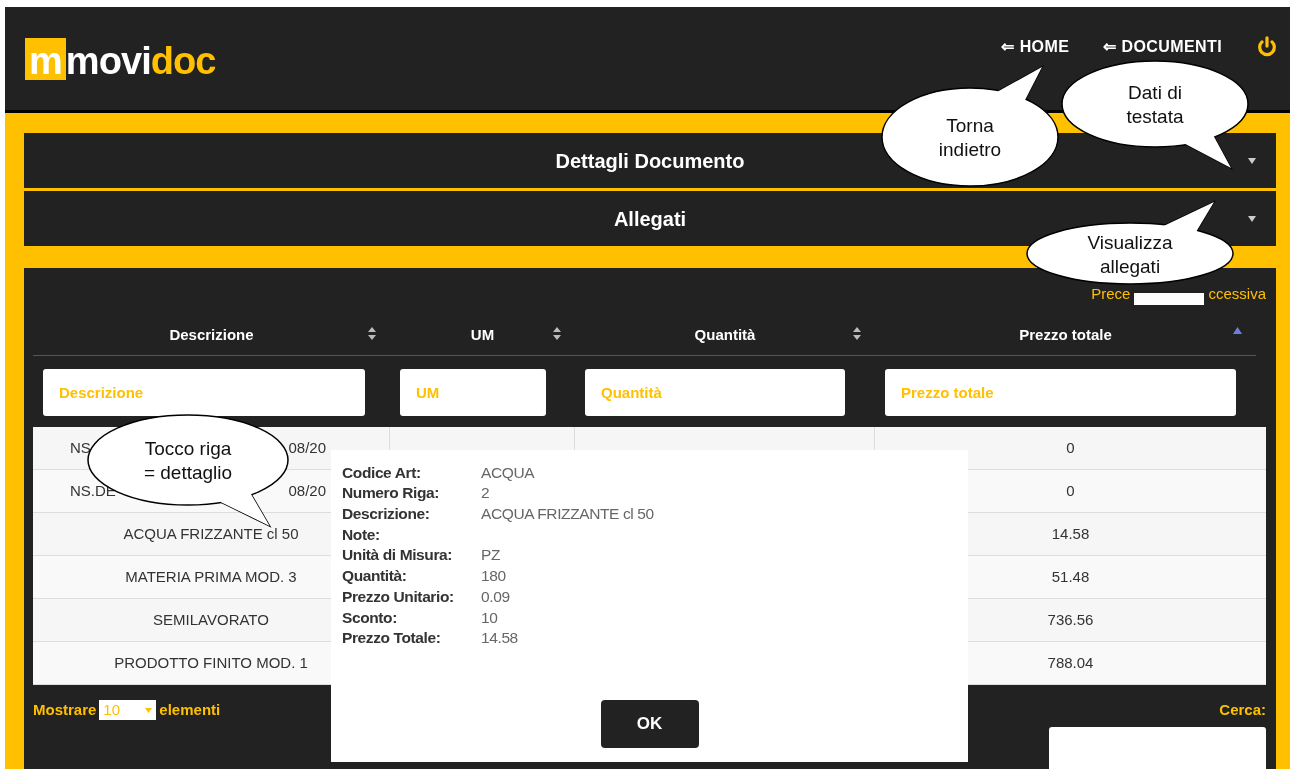 This screenshot has width=1290, height=769. Describe the element at coordinates (211, 576) in the screenshot. I see `table-cell-text: MATERIA PRIMA MOD. 3` at that location.